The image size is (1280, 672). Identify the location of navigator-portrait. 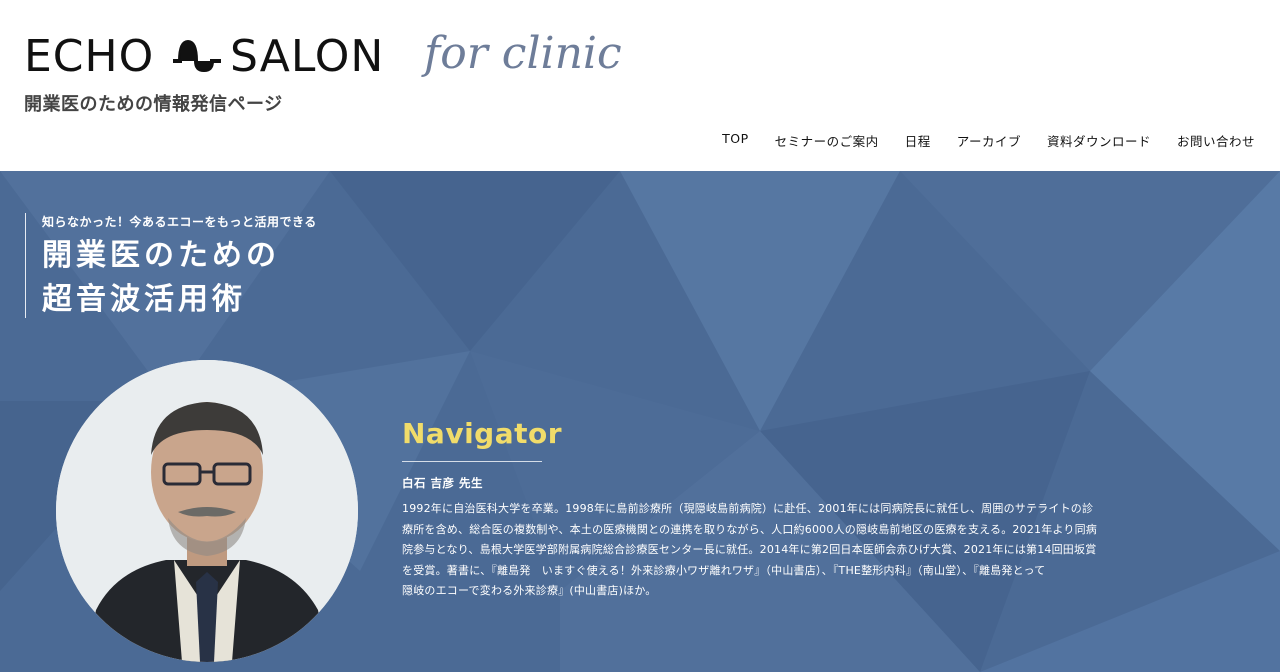
(207, 511).